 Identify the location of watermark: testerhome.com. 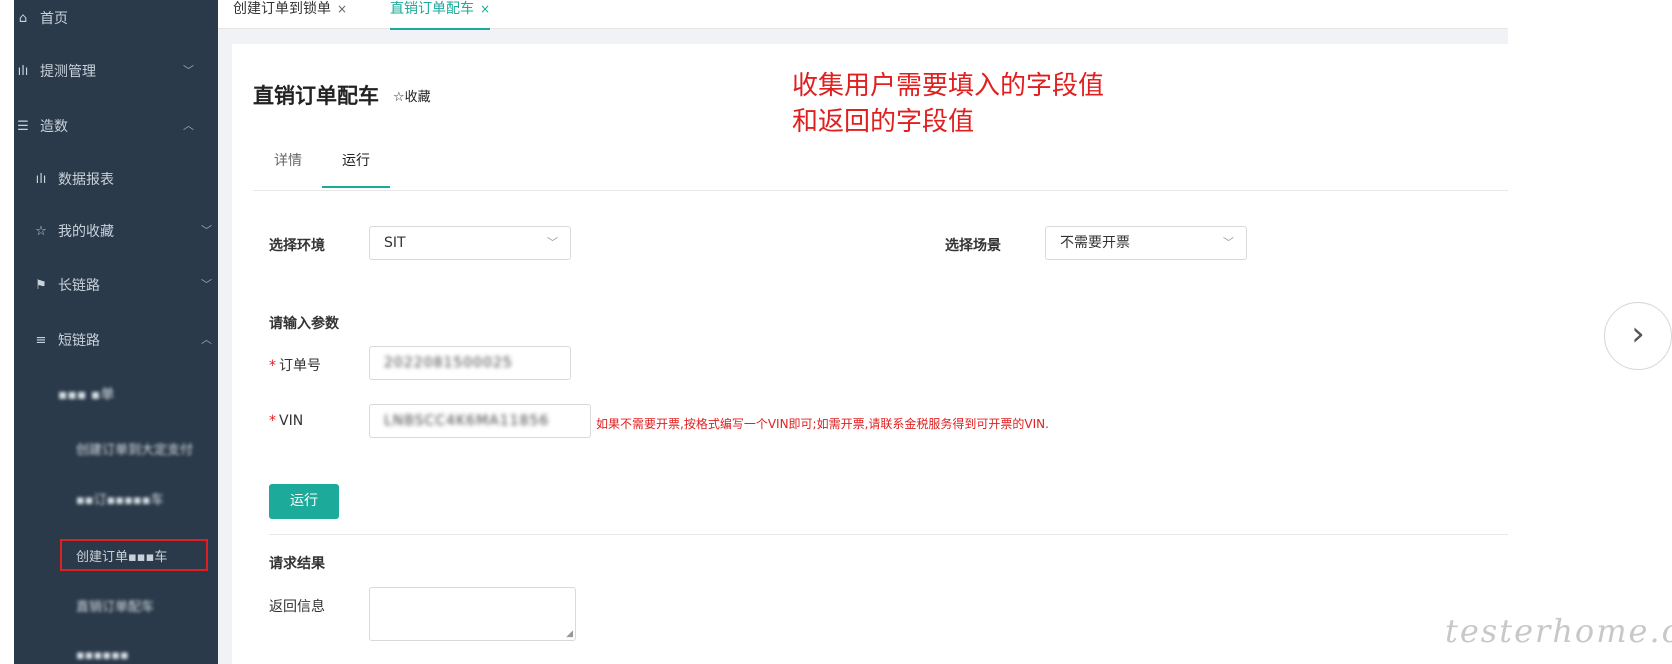
(1558, 631).